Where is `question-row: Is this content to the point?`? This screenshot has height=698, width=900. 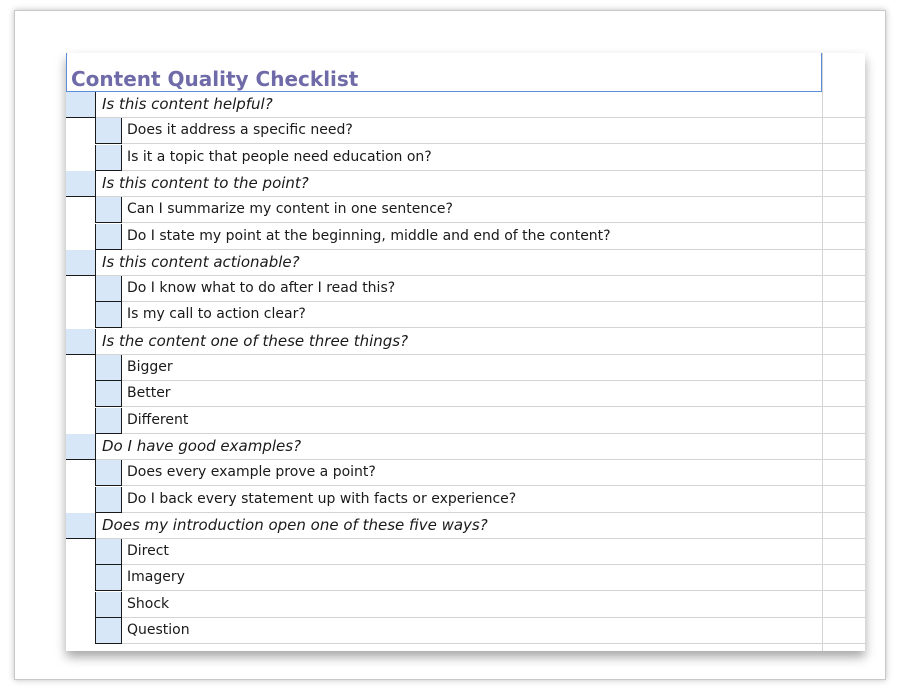 question-row: Is this content to the point? is located at coordinates (465, 183).